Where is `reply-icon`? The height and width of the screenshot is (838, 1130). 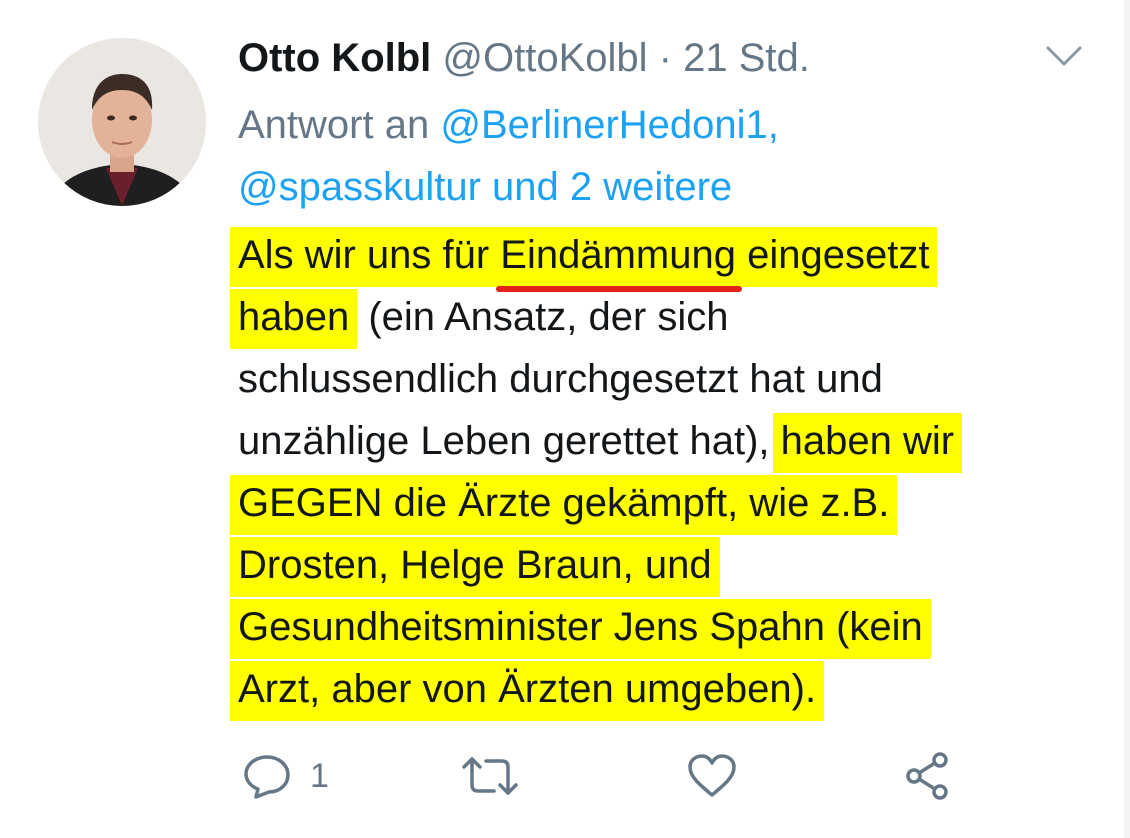
reply-icon is located at coordinates (267, 776).